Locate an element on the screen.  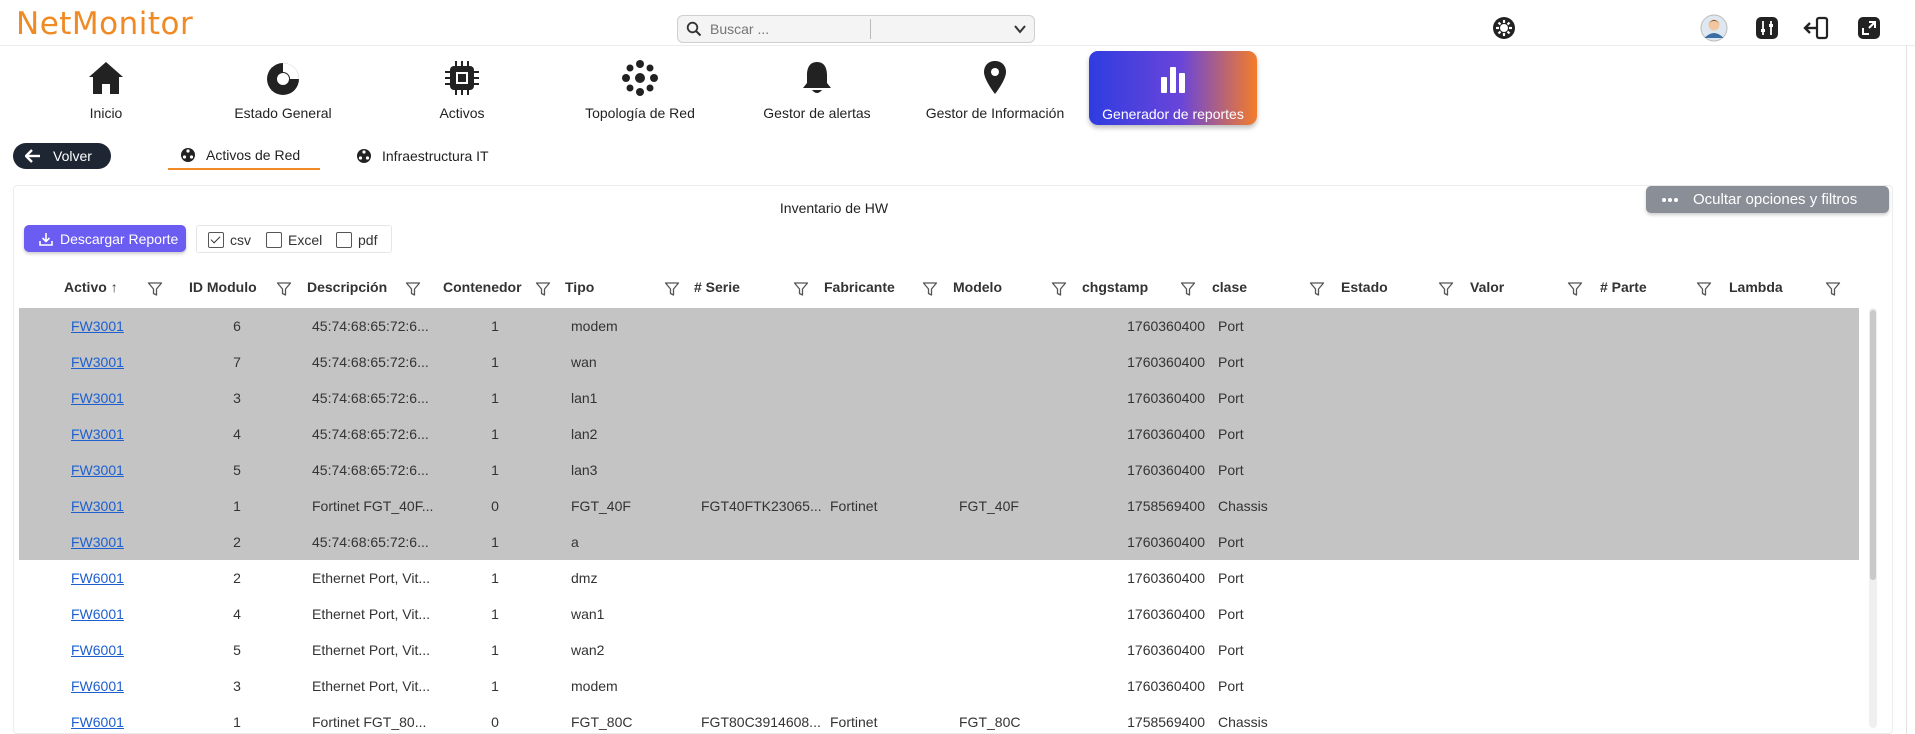
col-header-estado: Estado is located at coordinates (1364, 287).